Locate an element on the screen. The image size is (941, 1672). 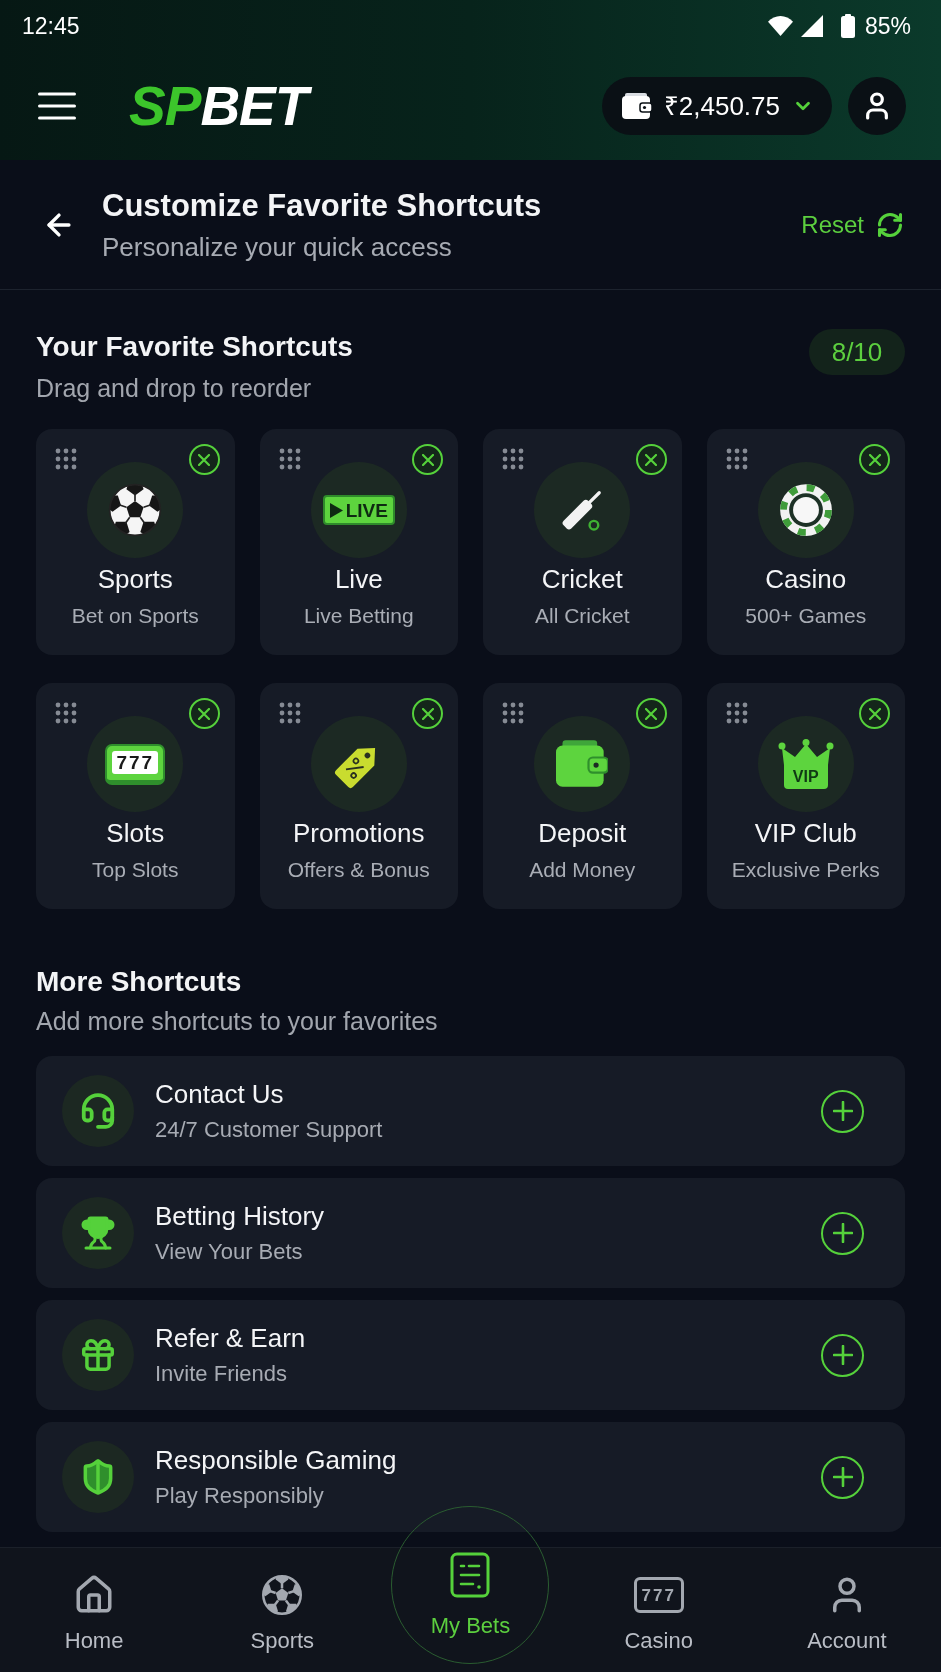
shortcut-card: 777 Slots Top Slots is located at coordinates (135, 796).